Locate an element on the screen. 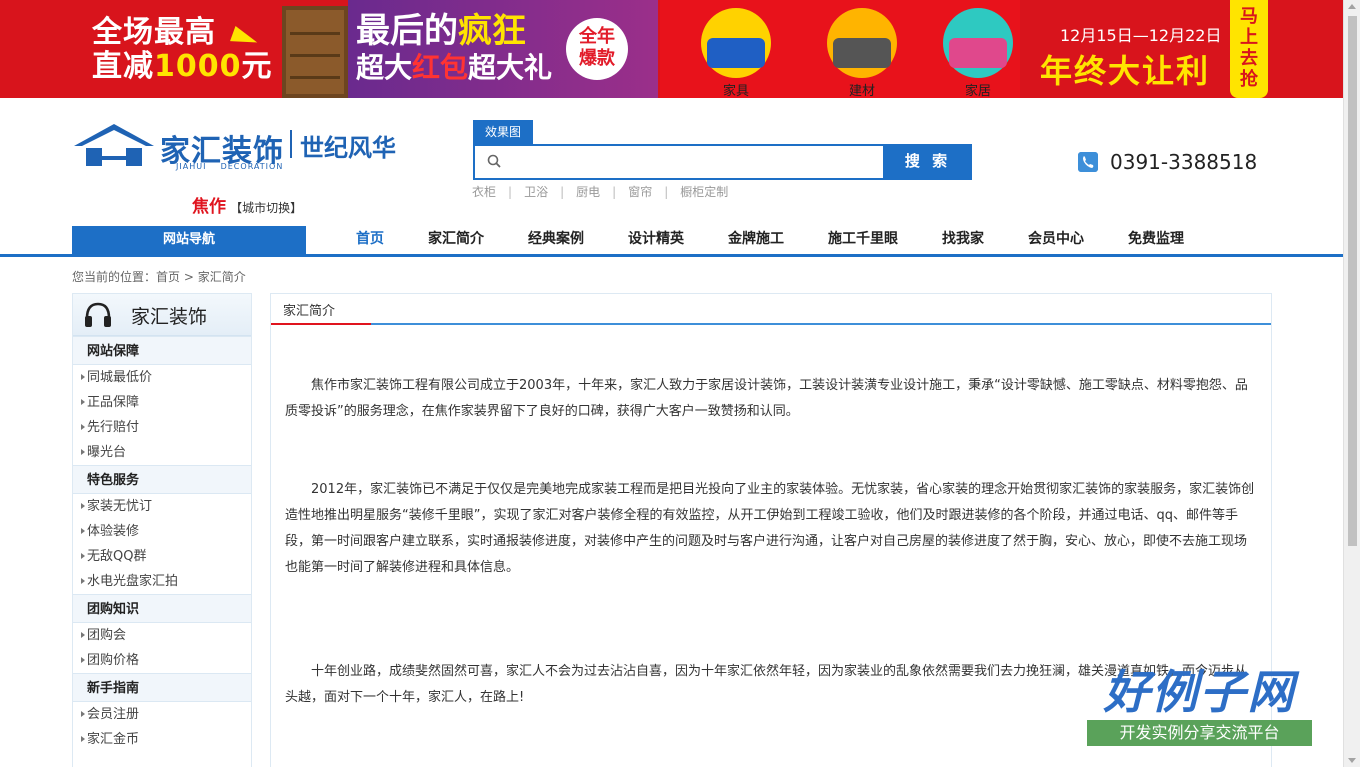  sidebar-item: 先行赔付 is located at coordinates (162, 427).